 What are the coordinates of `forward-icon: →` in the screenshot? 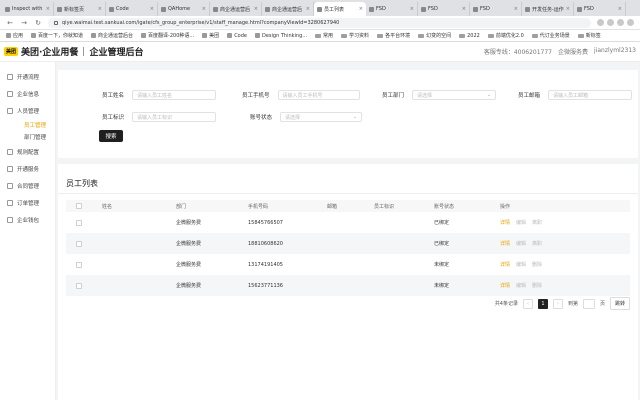 It's located at (24, 23).